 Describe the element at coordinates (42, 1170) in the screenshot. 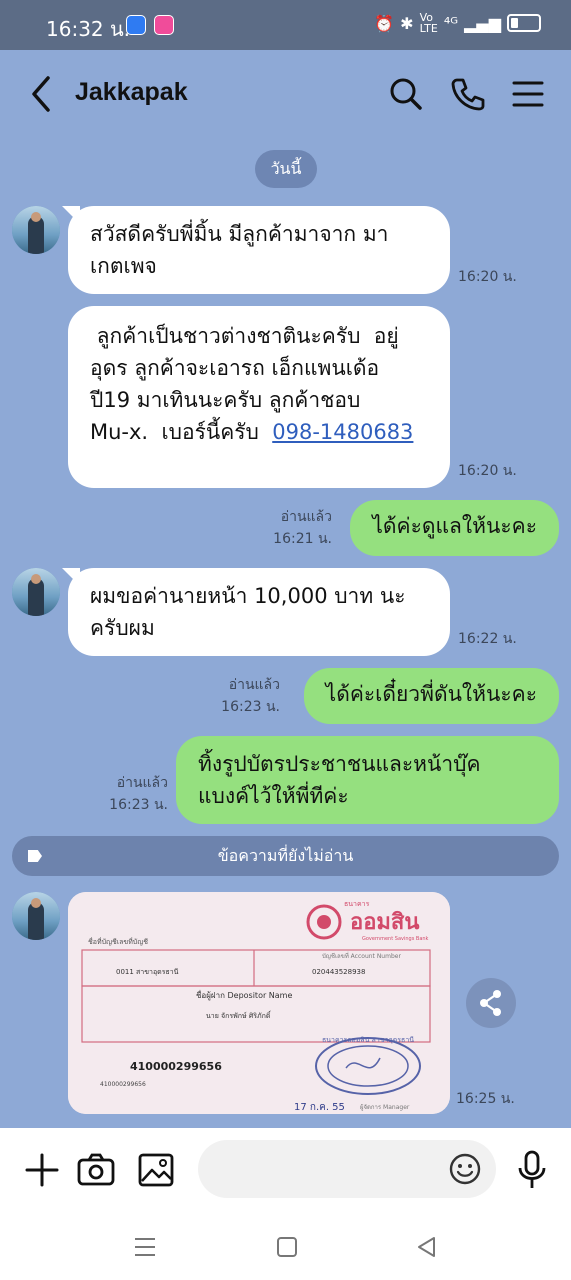

I see `plus-icon` at that location.